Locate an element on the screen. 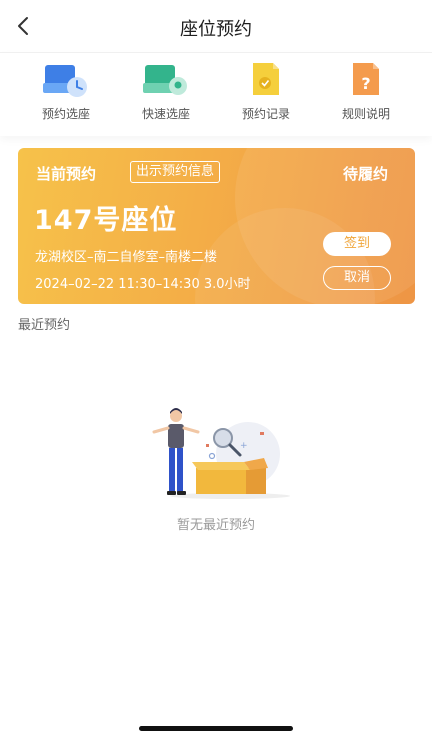  shortcut-records: 预约记录 is located at coordinates (266, 91).